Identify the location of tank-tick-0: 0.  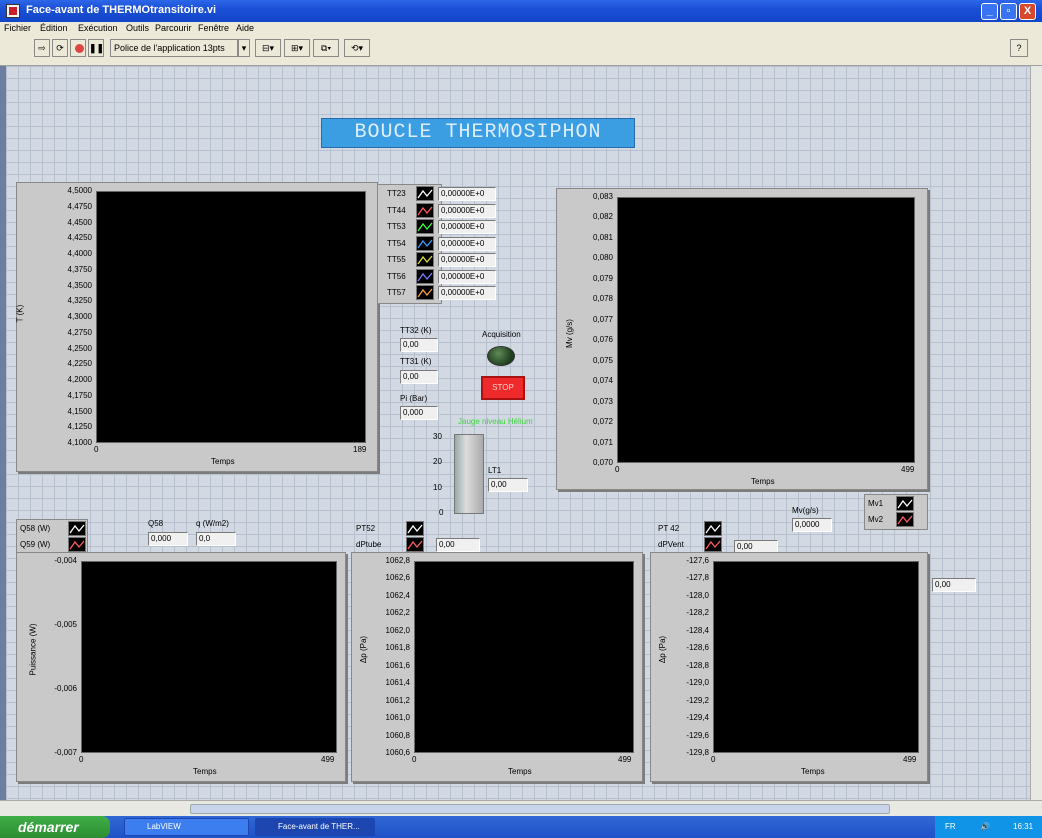
(441, 512).